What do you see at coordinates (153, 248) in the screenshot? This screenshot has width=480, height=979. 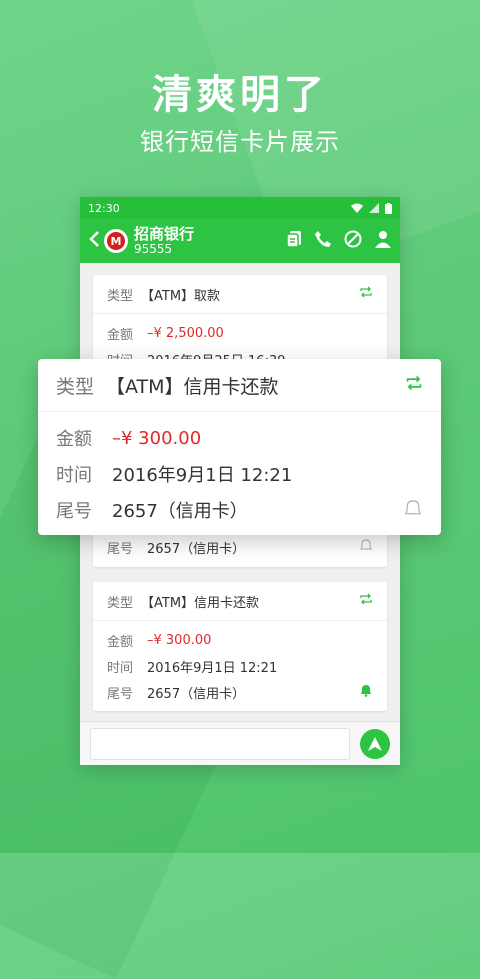 I see `bank-number: 95555` at bounding box center [153, 248].